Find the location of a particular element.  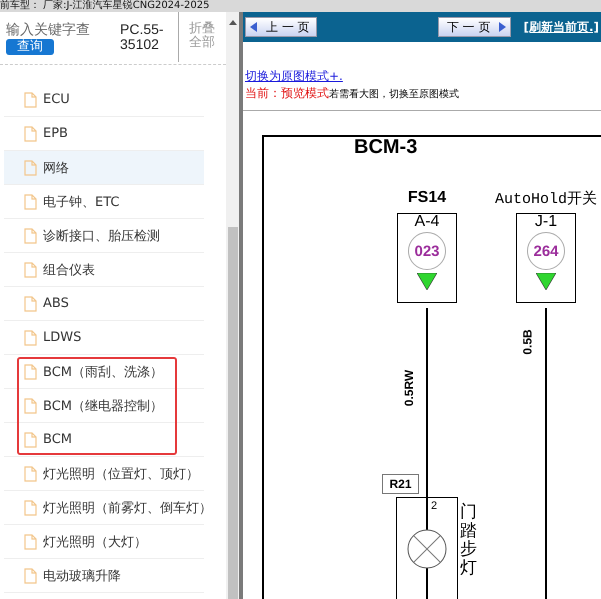

component-label: FS14 is located at coordinates (427, 198).